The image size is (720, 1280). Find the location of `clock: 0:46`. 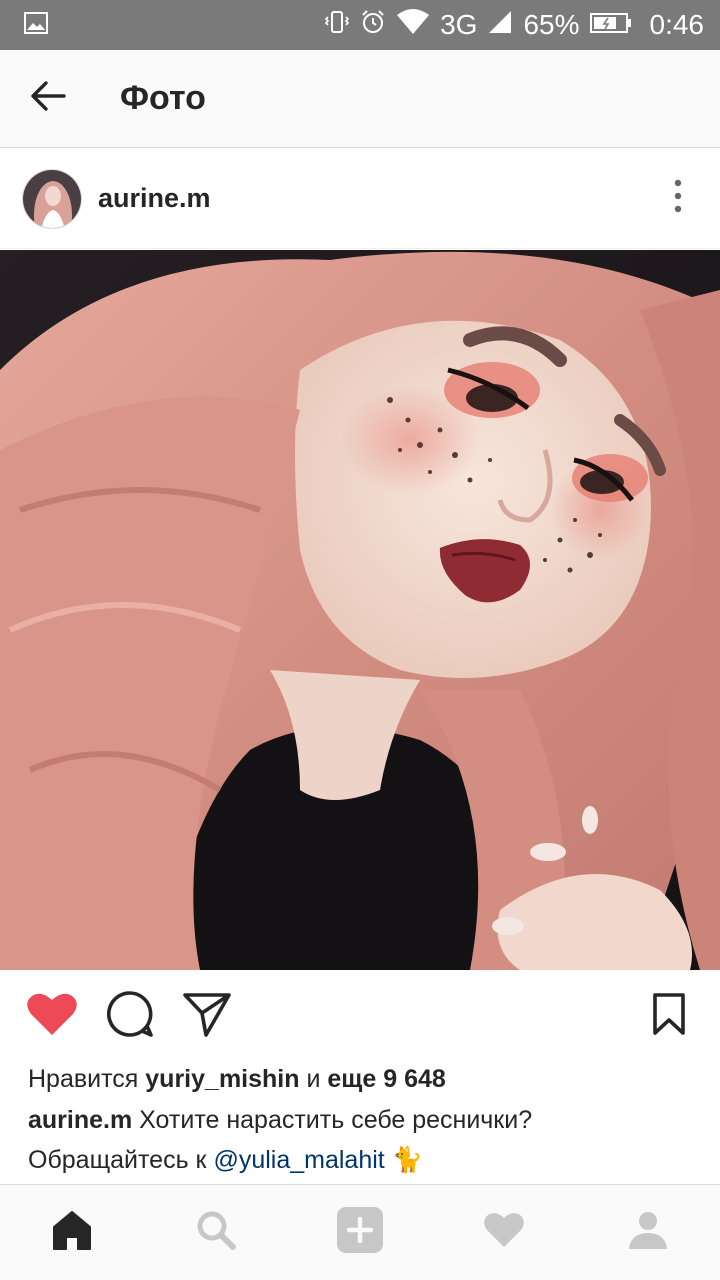

clock: 0:46 is located at coordinates (677, 24).